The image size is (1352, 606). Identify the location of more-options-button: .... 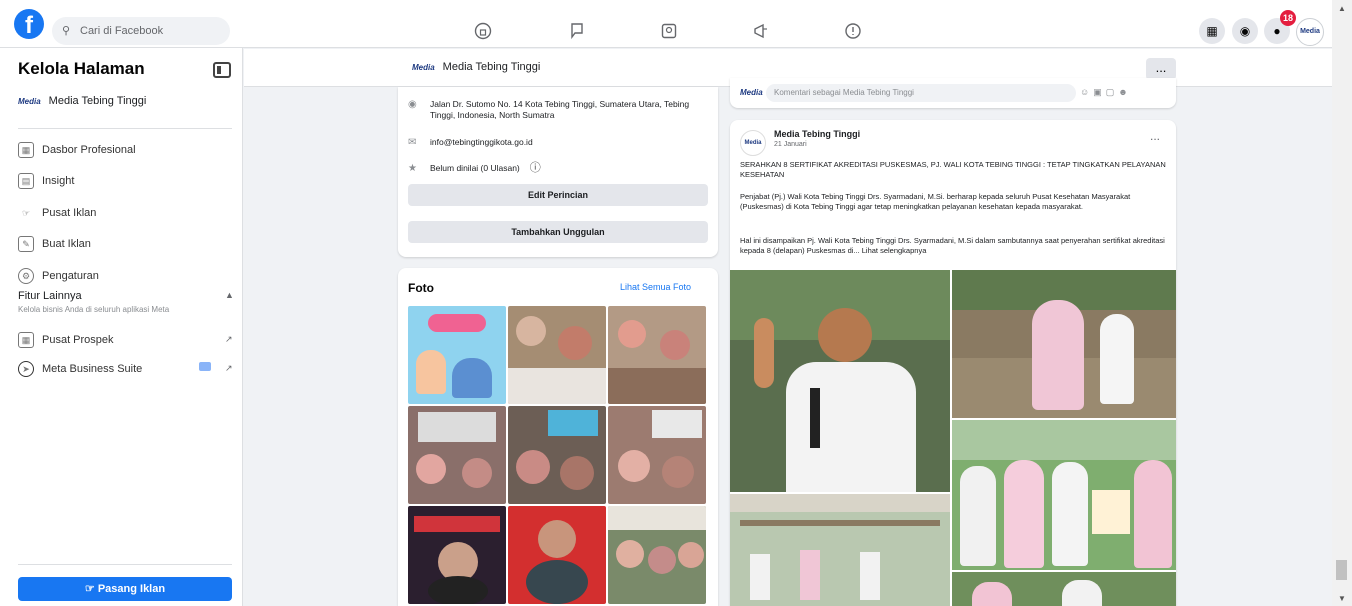
(1161, 69).